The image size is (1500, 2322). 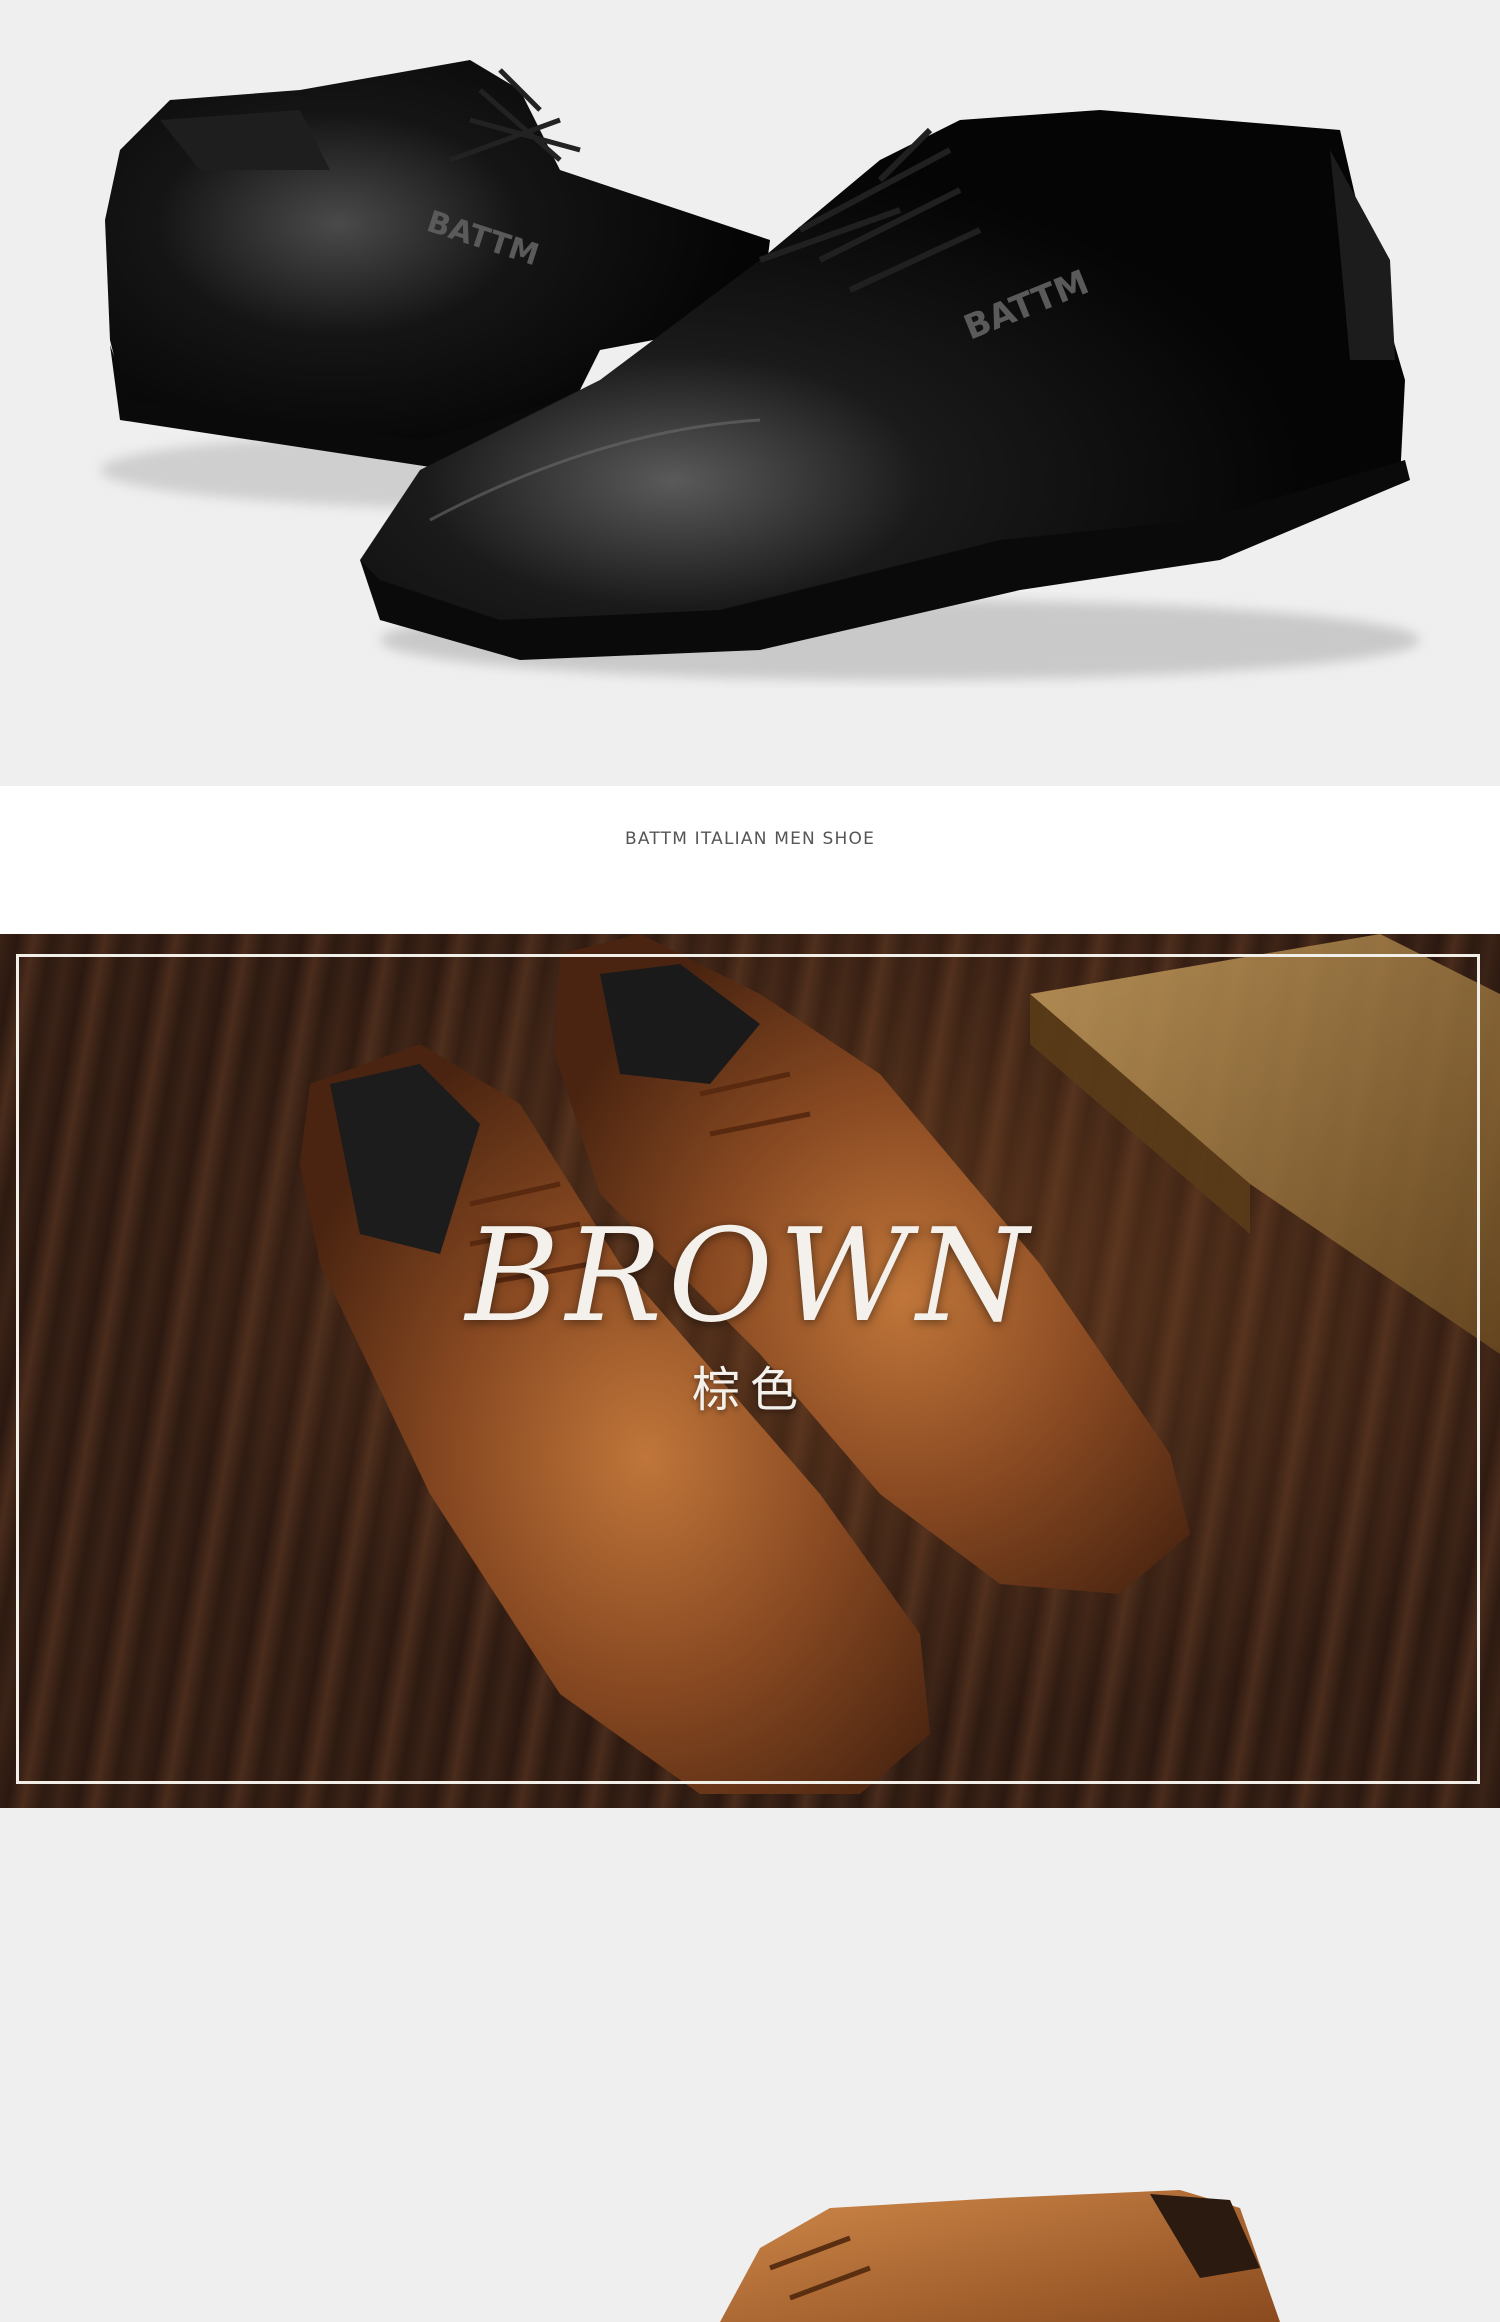 What do you see at coordinates (749, 1390) in the screenshot?
I see `color-subtitle: 棕色` at bounding box center [749, 1390].